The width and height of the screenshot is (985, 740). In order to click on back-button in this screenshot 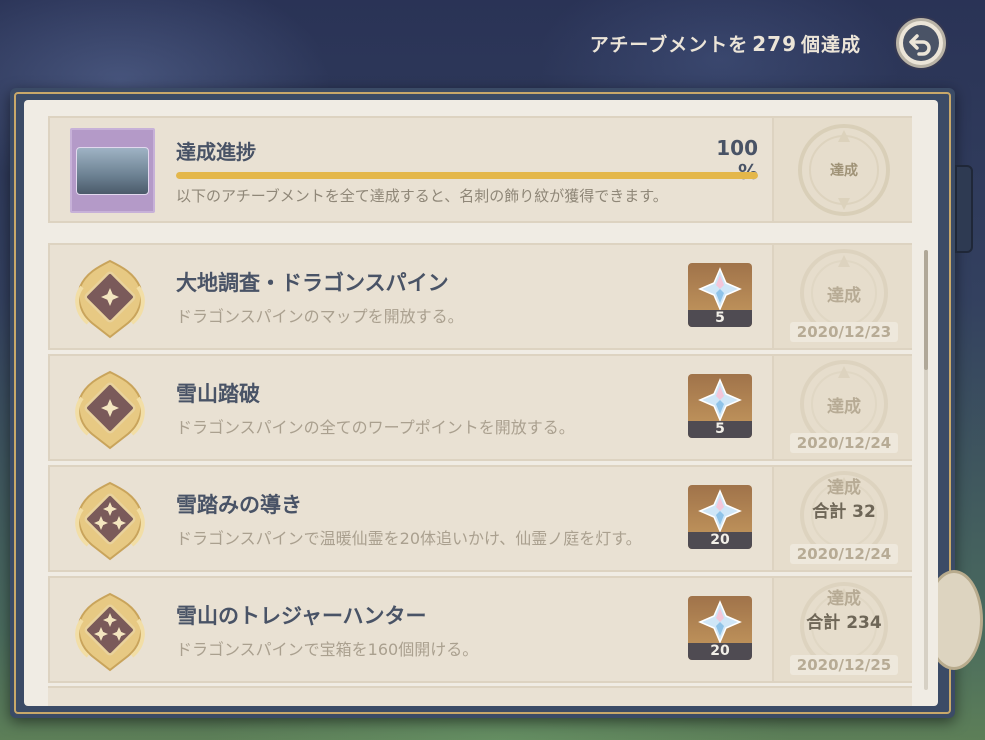, I will do `click(921, 43)`.